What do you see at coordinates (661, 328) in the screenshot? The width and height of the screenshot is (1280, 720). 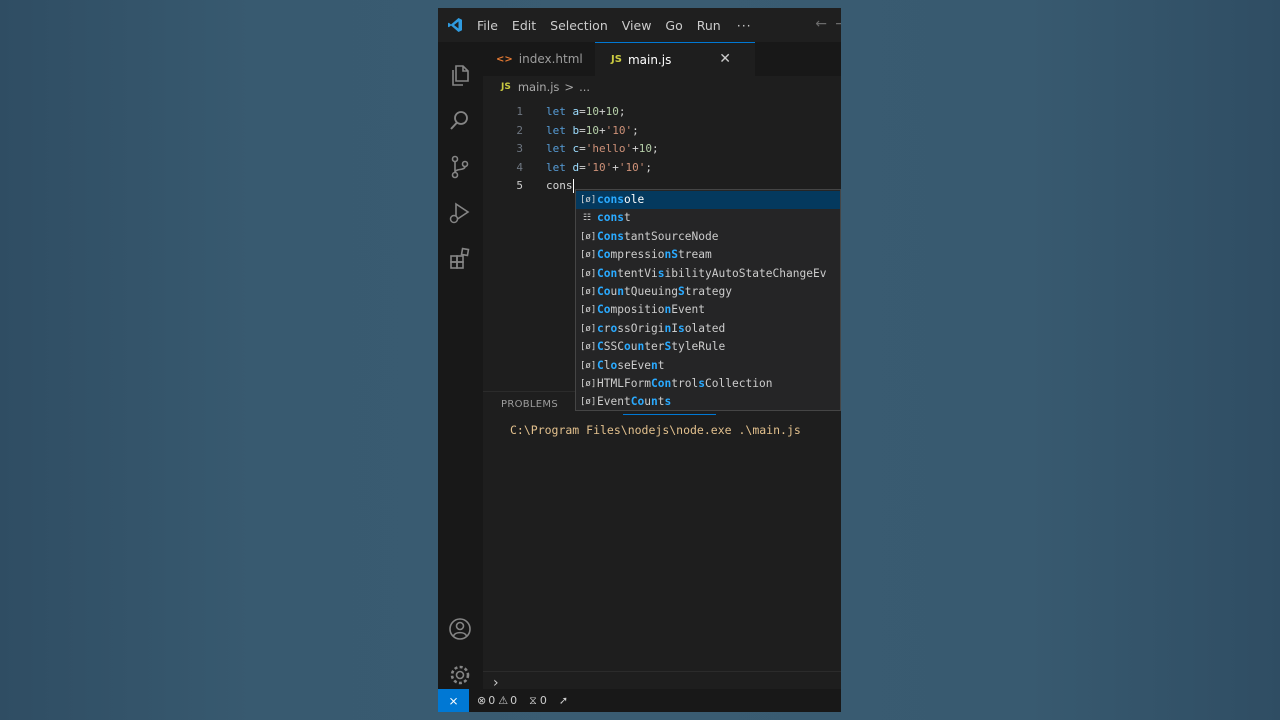 I see `suggestion-label: crossOriginIsolated` at bounding box center [661, 328].